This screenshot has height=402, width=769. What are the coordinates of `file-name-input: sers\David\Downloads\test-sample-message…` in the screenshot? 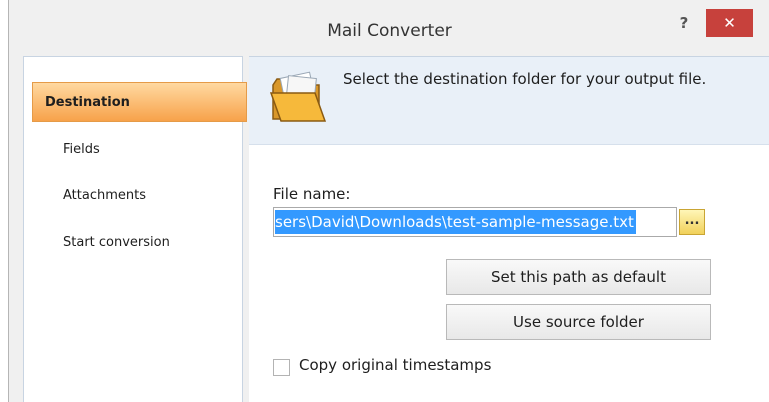 It's located at (475, 222).